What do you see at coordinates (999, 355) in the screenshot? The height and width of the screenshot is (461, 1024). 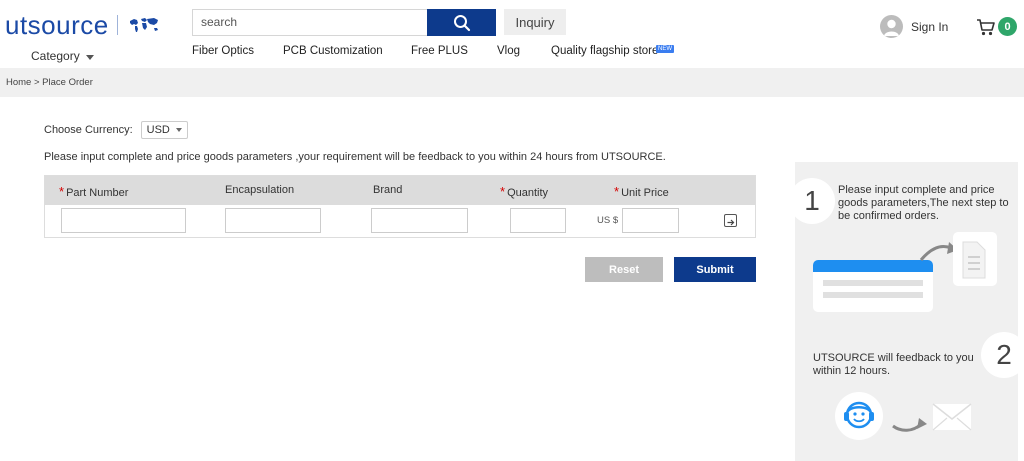 I see `step-2-number: 2` at bounding box center [999, 355].